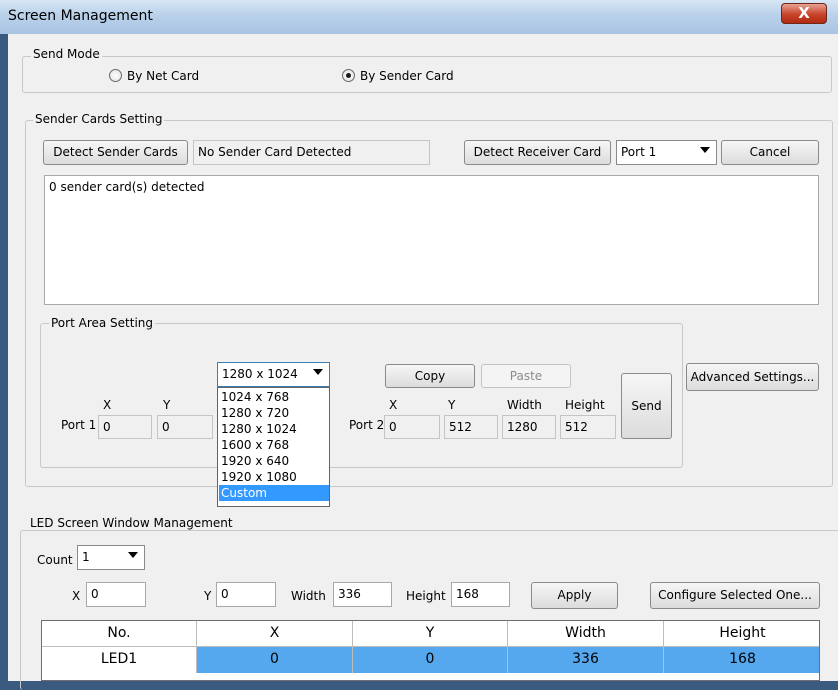  What do you see at coordinates (537, 152) in the screenshot?
I see `detect-receiver-card-button: Detect Receiver Card` at bounding box center [537, 152].